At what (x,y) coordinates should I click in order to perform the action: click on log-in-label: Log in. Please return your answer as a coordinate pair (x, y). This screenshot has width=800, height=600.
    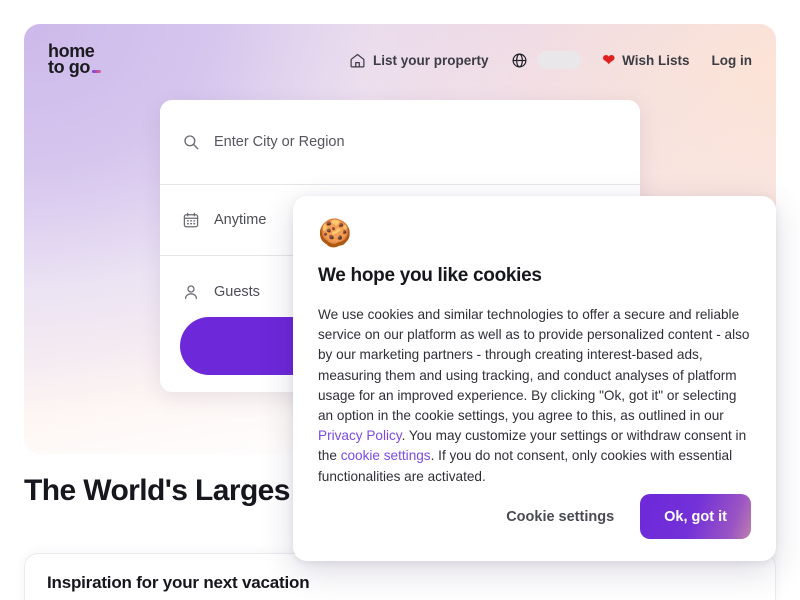
    Looking at the image, I should click on (732, 60).